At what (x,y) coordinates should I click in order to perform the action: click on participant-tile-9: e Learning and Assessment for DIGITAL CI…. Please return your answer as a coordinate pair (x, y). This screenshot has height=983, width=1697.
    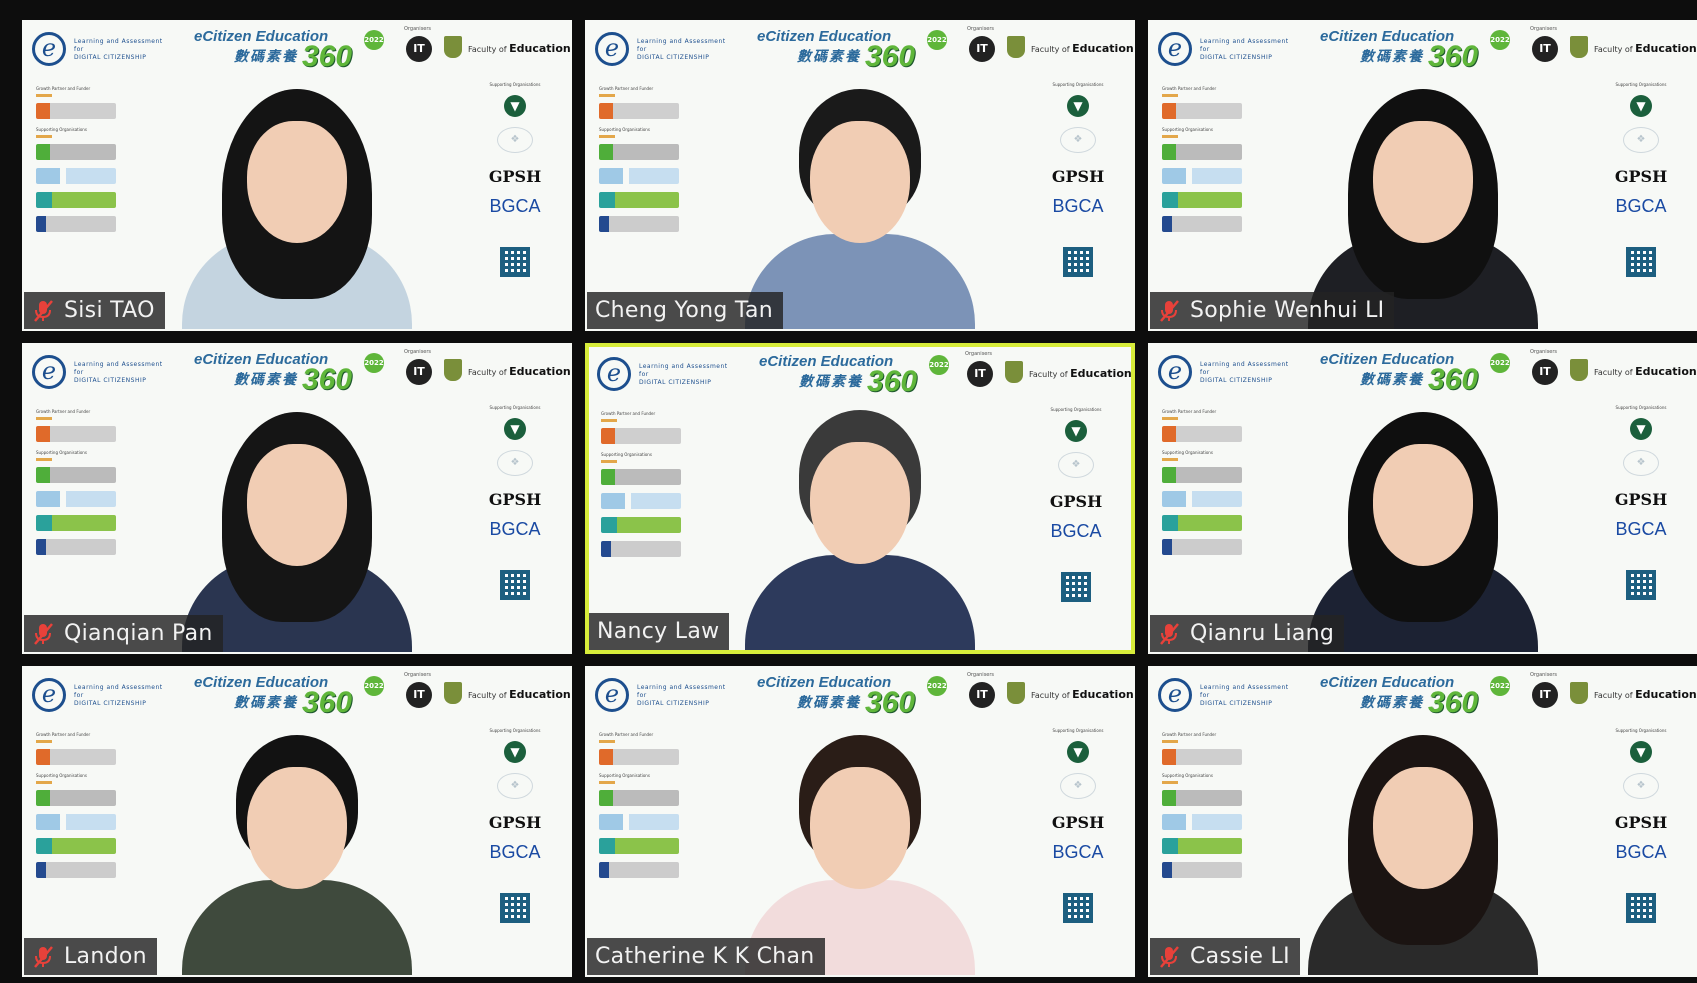
    Looking at the image, I should click on (1422, 821).